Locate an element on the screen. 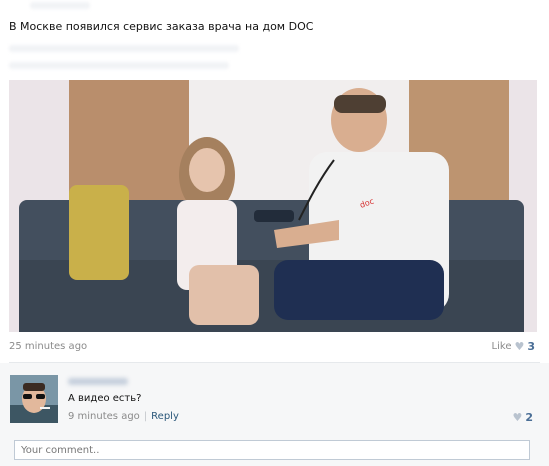 The width and height of the screenshot is (549, 466). blurred-author-name is located at coordinates (98, 381).